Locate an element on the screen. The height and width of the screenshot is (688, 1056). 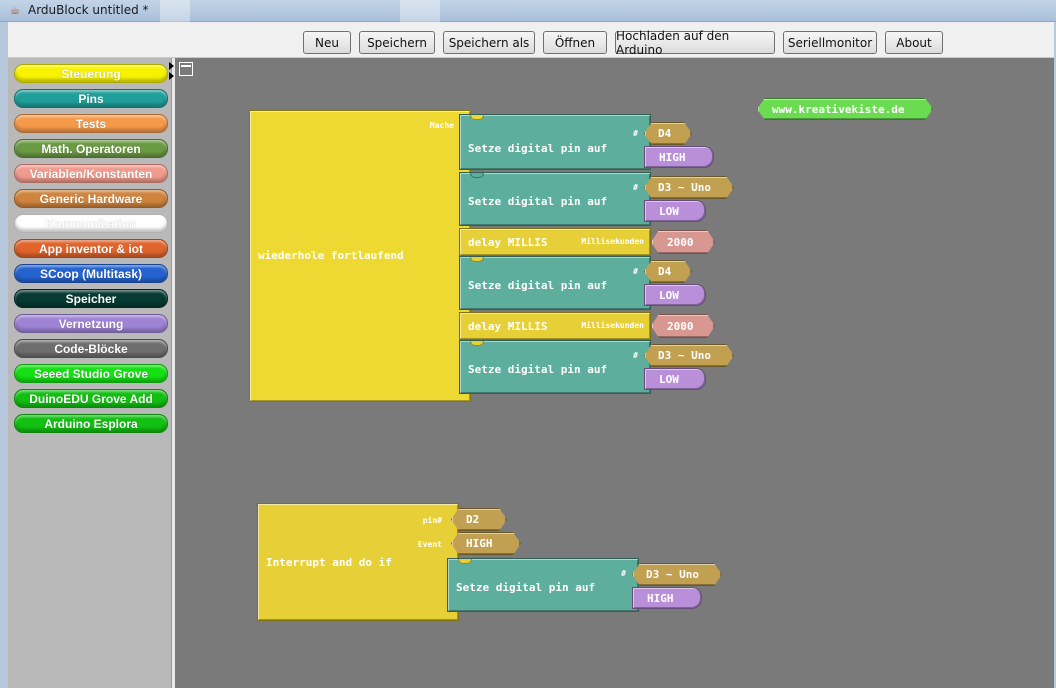
interrupt-block: pin# Event Interrupt and do if is located at coordinates (358, 562).